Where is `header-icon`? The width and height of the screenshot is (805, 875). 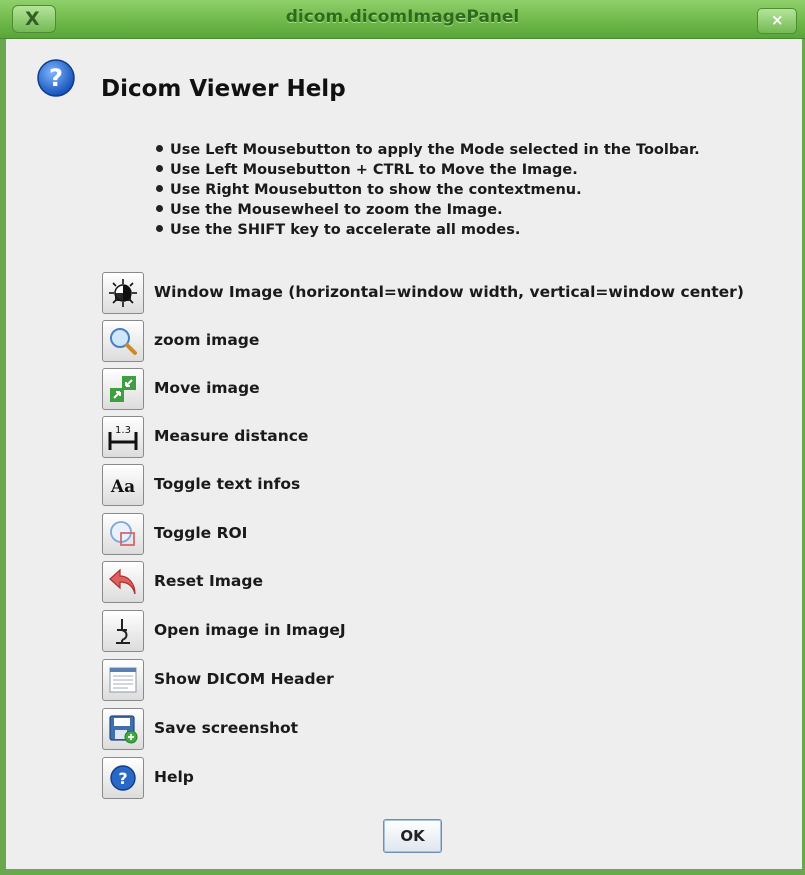
header-icon is located at coordinates (123, 680).